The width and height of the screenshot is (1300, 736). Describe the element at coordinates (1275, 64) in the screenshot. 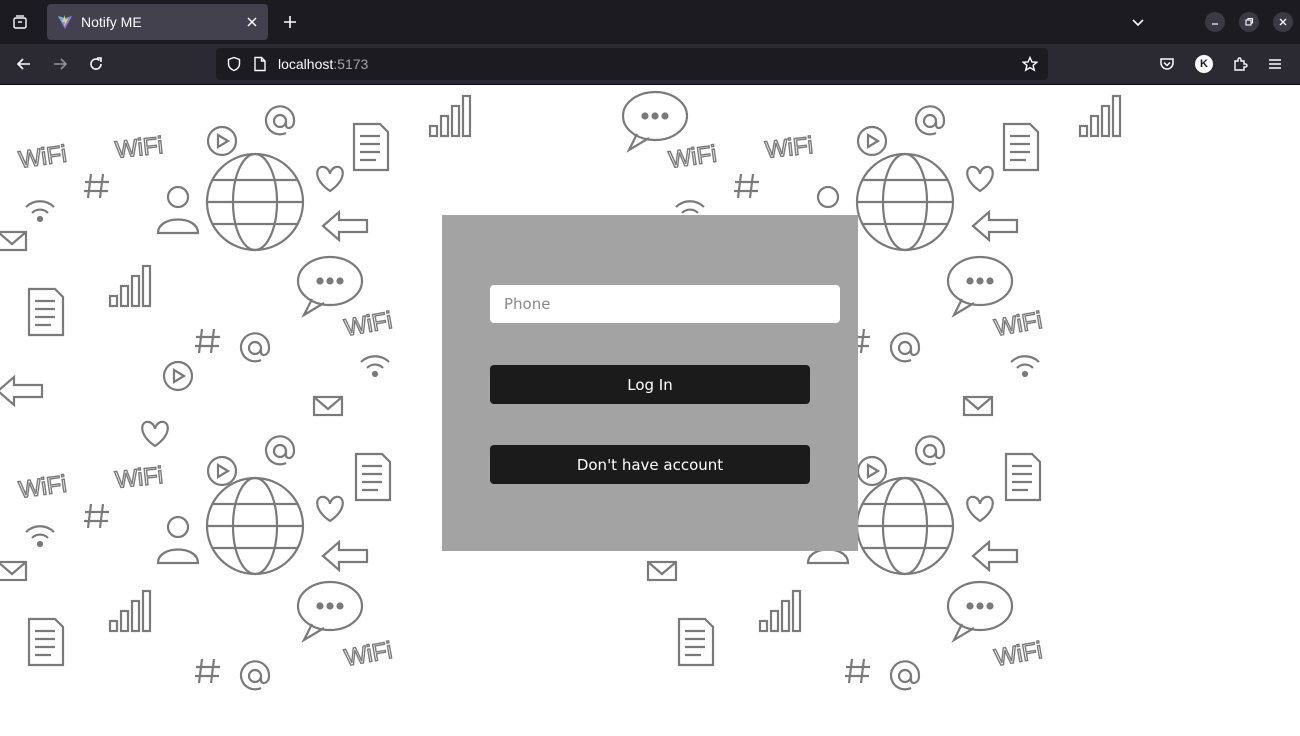

I see `hamburger-icon` at that location.